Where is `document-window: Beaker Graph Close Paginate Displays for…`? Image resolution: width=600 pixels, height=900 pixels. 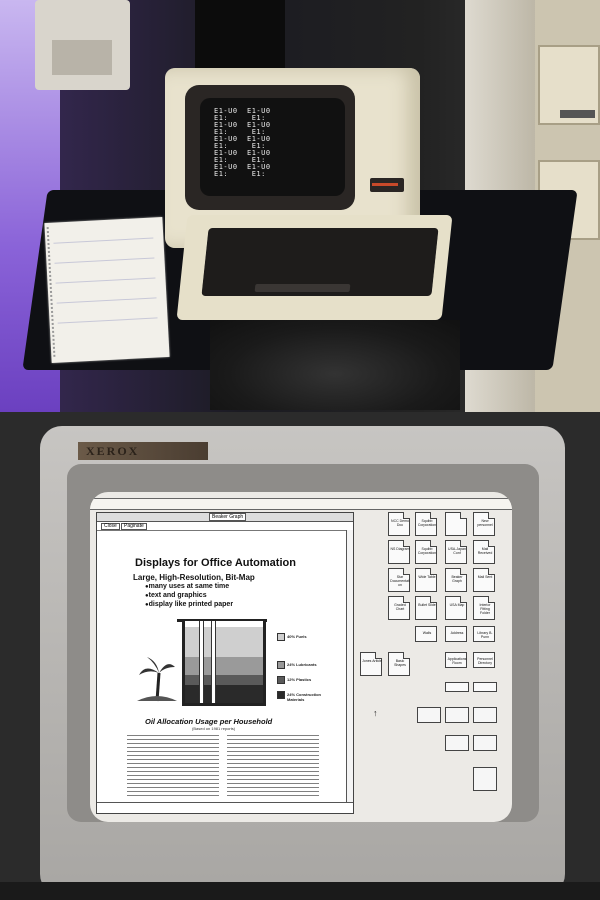
document-window: Beaker Graph Close Paginate Displays for… is located at coordinates (225, 663).